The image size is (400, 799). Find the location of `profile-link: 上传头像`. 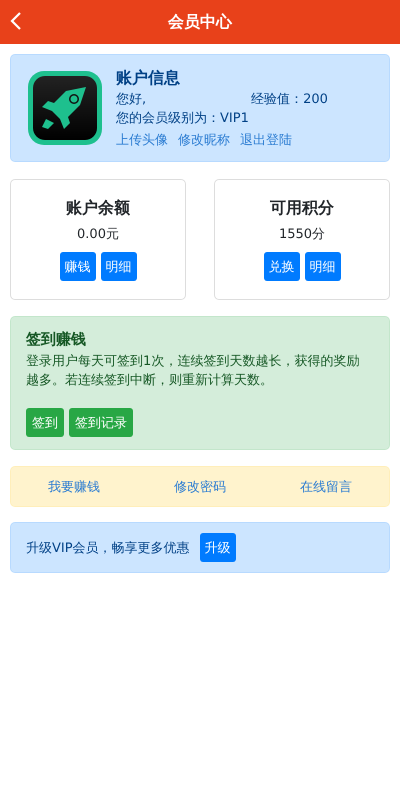

profile-link: 上传头像 is located at coordinates (142, 140).